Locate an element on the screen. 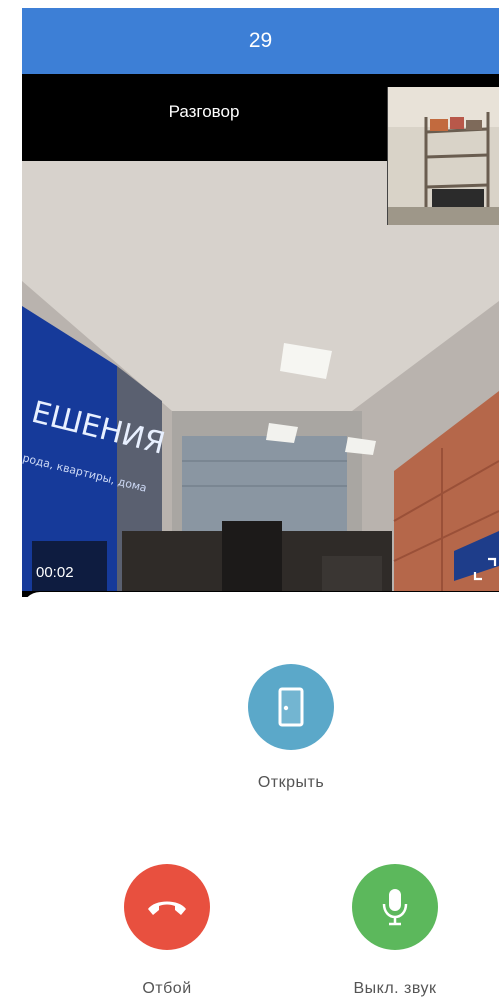 This screenshot has width=499, height=998. hangup-action: Отбой is located at coordinates (167, 931).